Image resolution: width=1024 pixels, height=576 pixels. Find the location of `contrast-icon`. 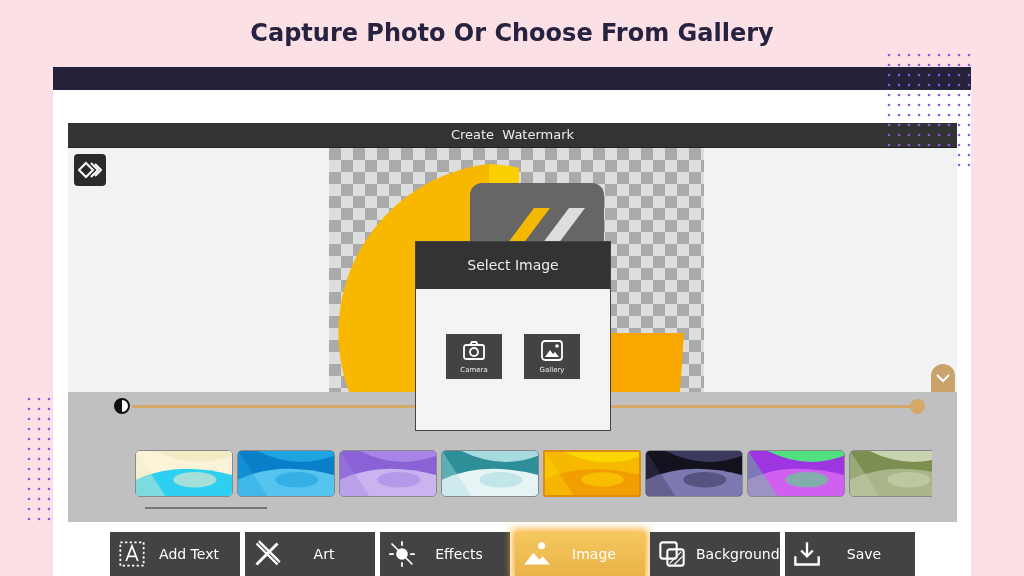

contrast-icon is located at coordinates (122, 406).